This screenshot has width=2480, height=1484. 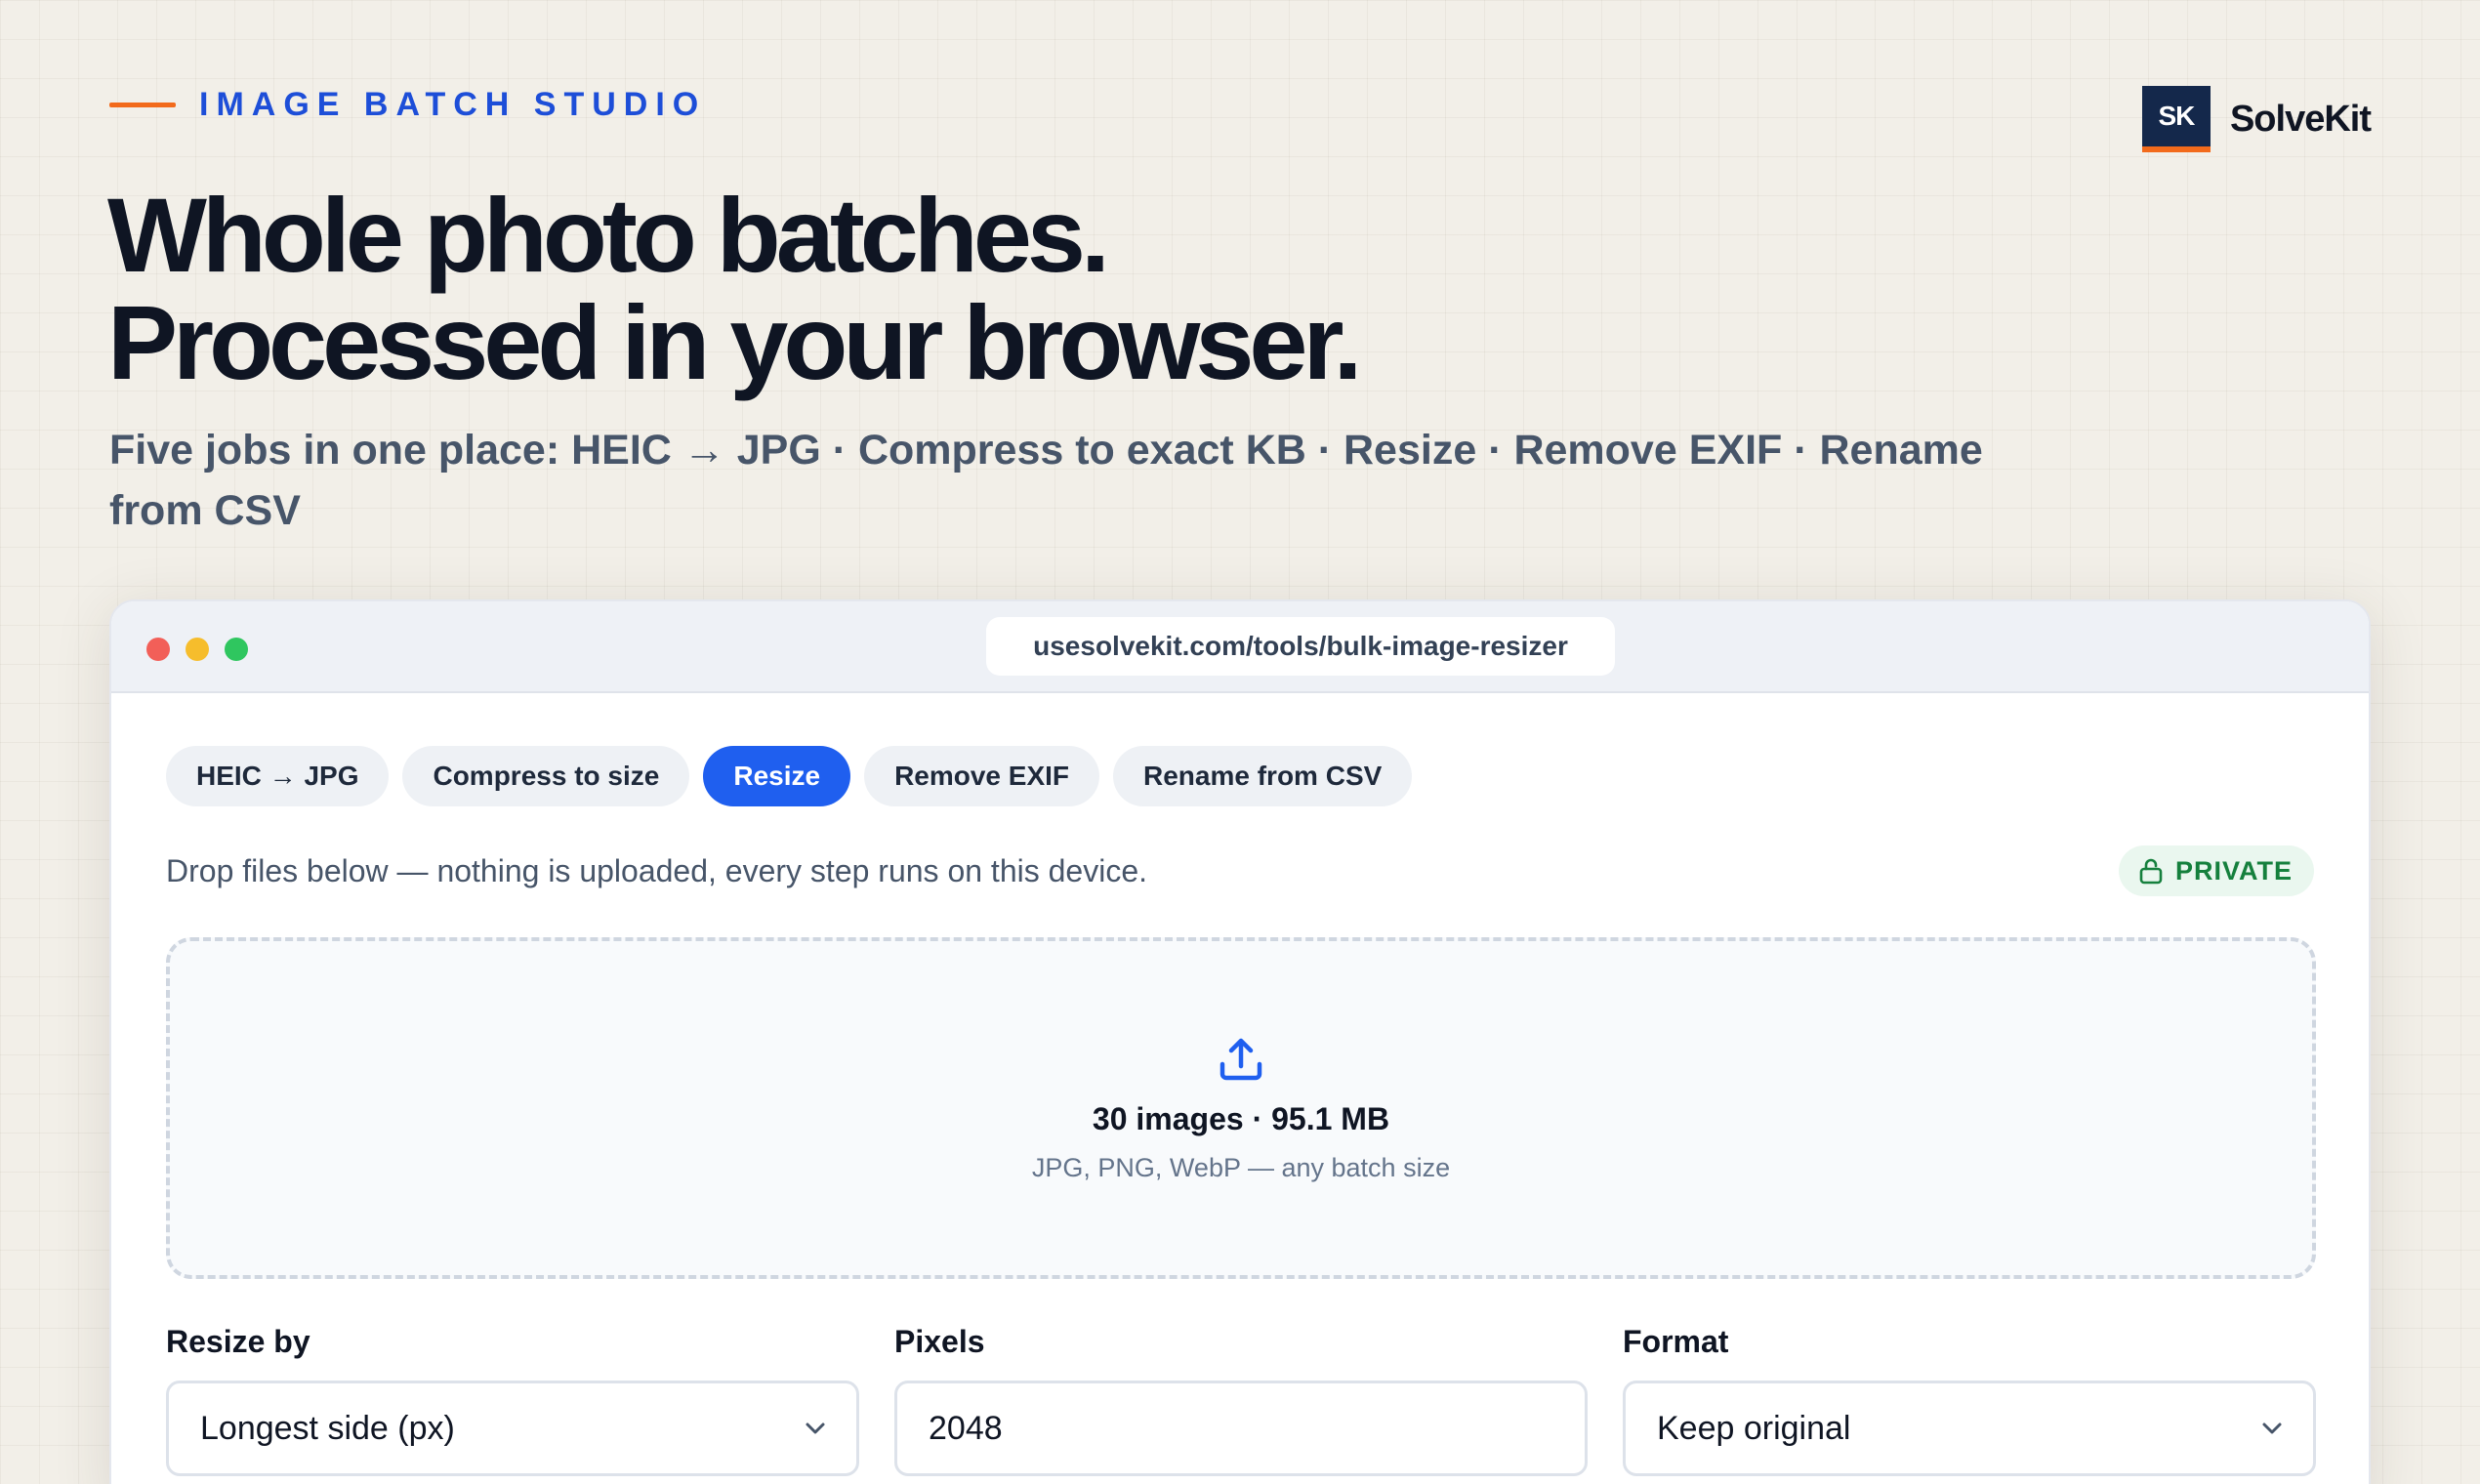 I want to click on close-window-dot, so click(x=158, y=649).